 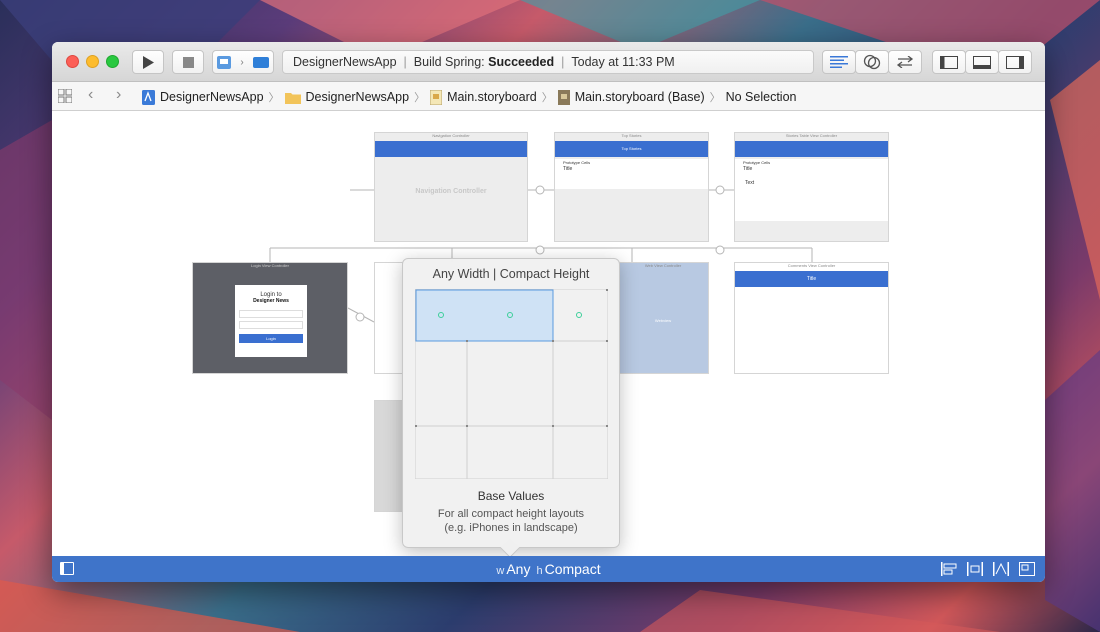 What do you see at coordinates (811, 190) in the screenshot?
I see `prototype-cell: Prototype Cells Title Text` at bounding box center [811, 190].